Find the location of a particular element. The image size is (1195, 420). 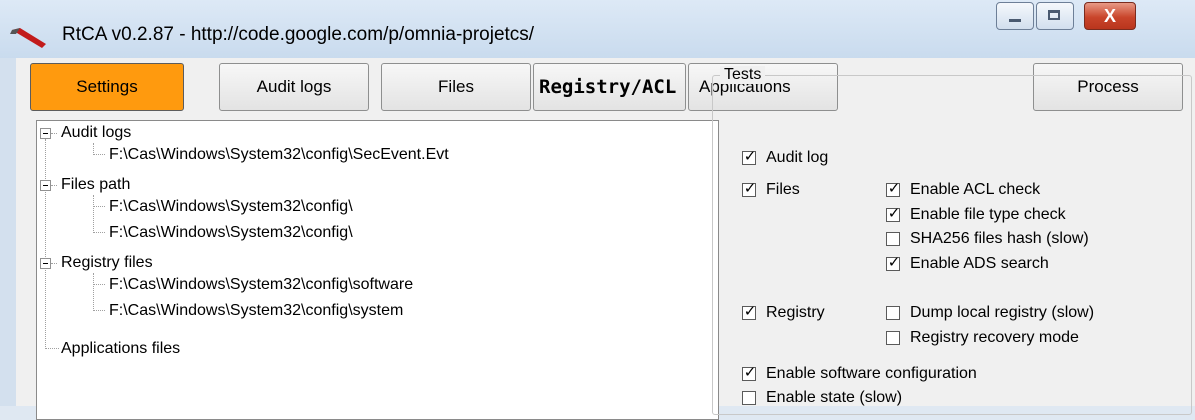

checkbox-label: Enable state (slow) is located at coordinates (834, 397).